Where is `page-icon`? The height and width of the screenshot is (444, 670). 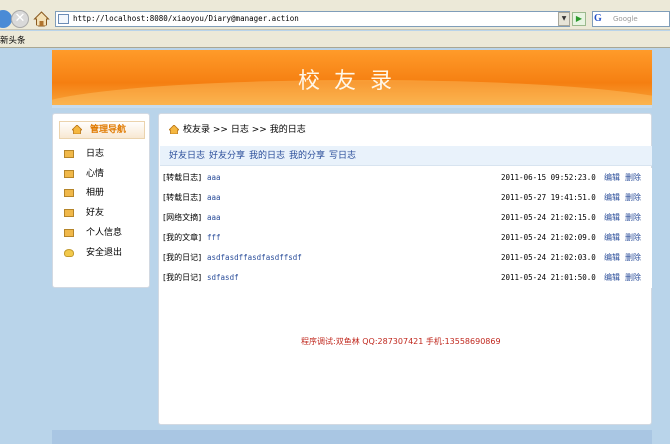
page-icon is located at coordinates (63, 19).